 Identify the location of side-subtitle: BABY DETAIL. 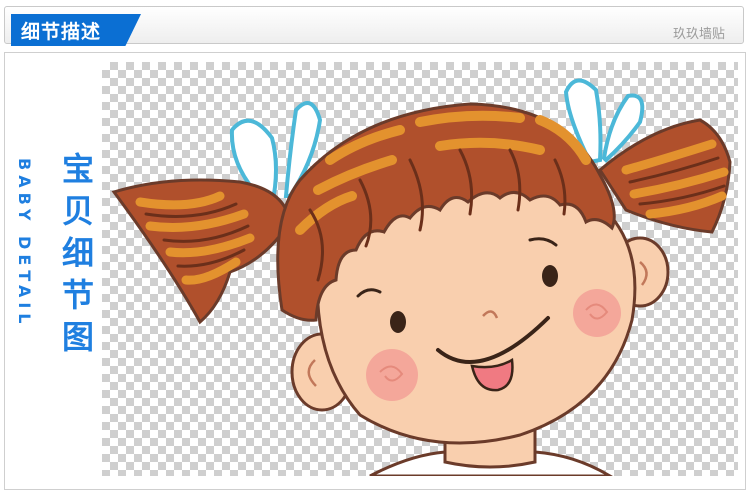
(24, 269).